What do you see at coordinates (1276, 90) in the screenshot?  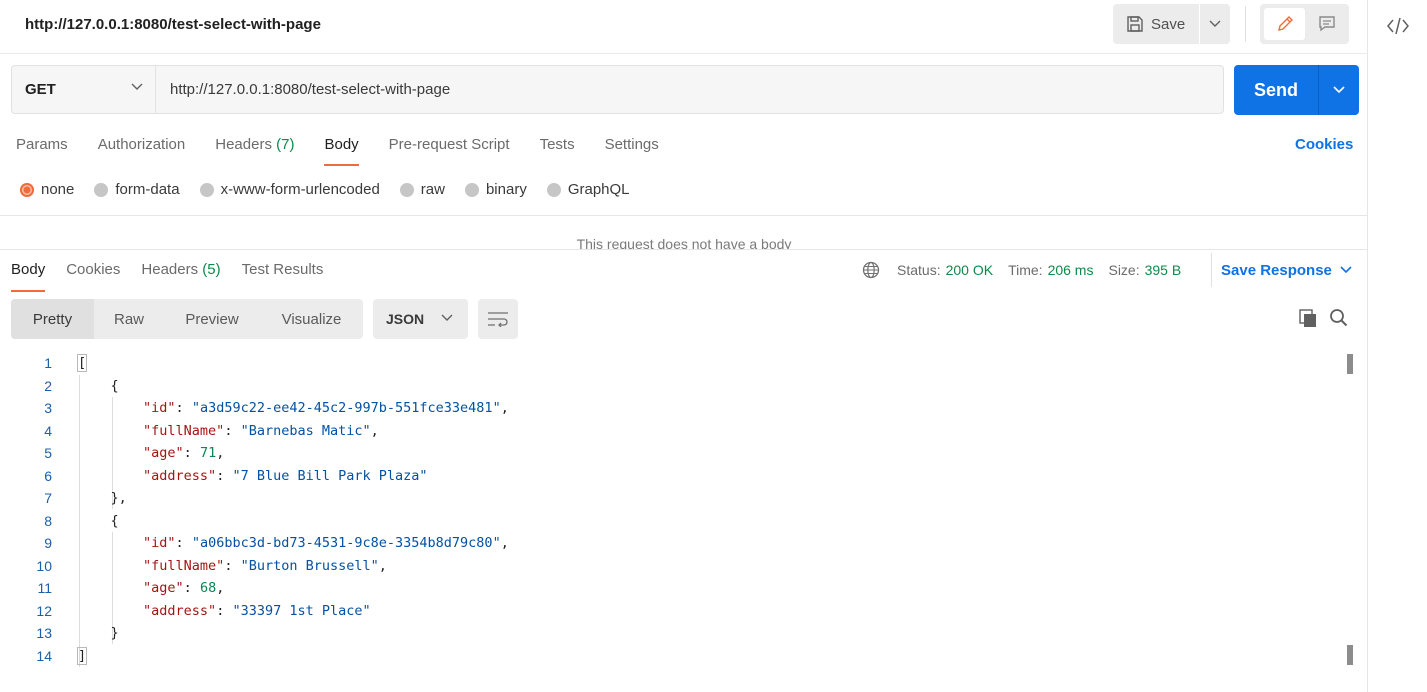 I see `send-button: Send` at bounding box center [1276, 90].